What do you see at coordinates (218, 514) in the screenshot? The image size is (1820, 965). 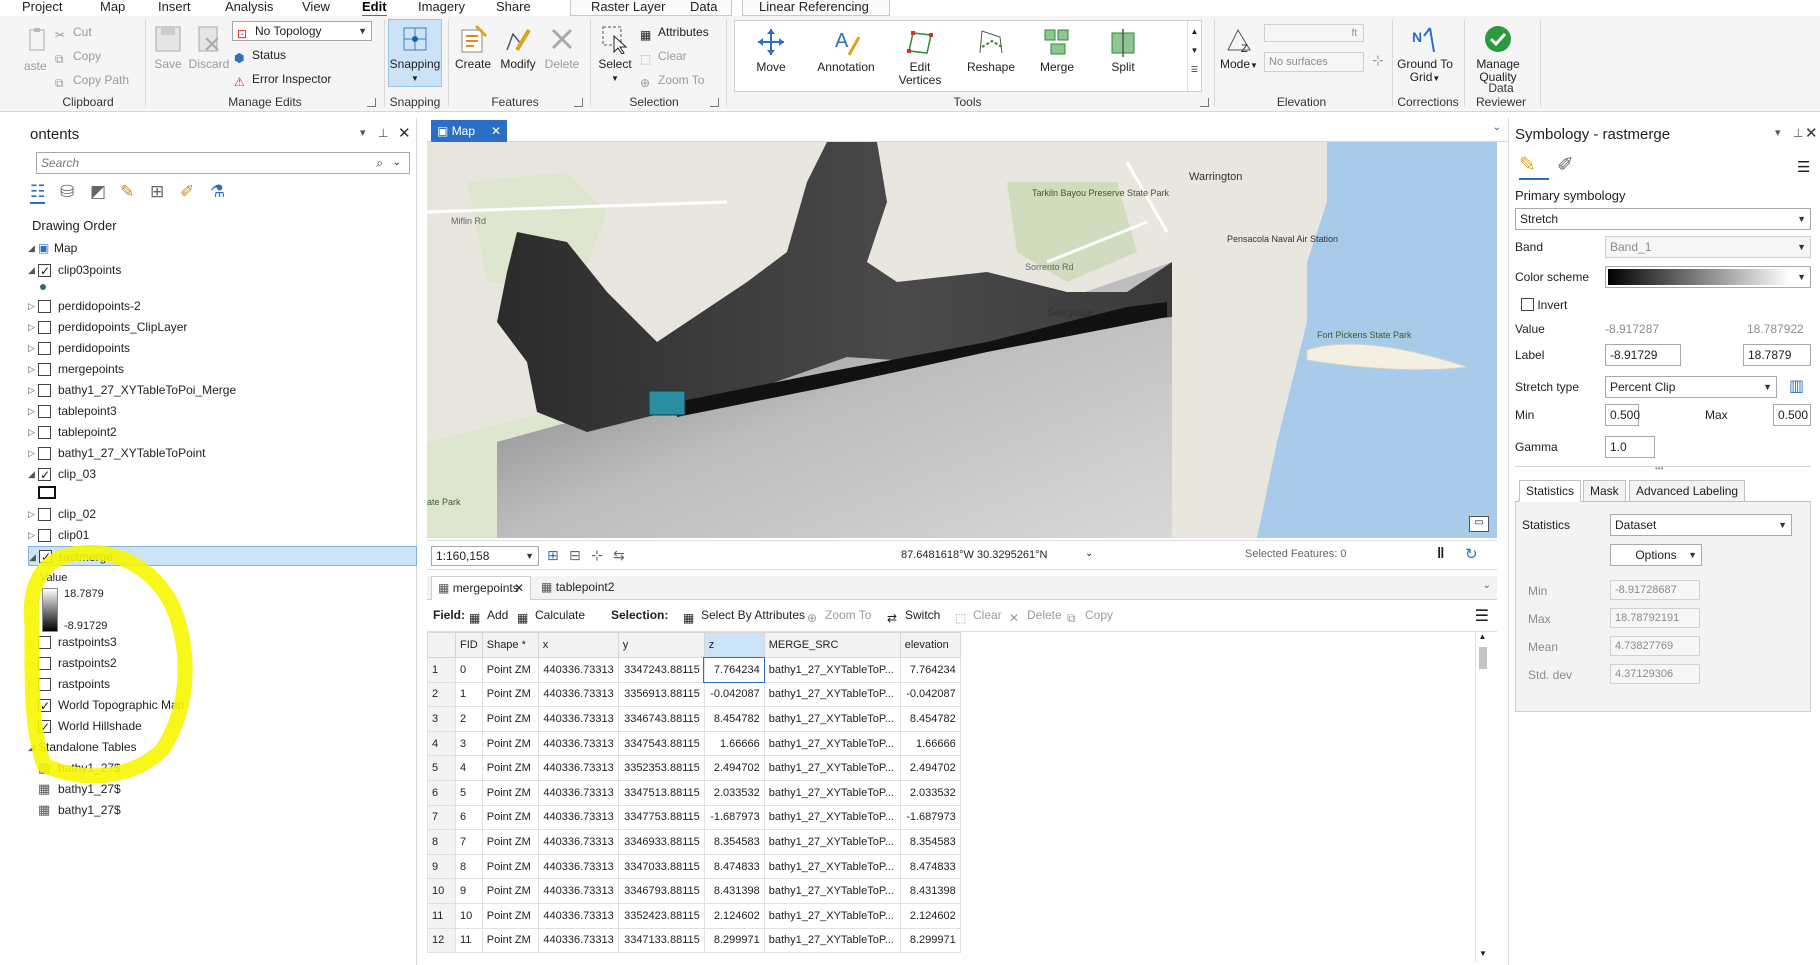 I see `layer-item: ▷ clip_02` at bounding box center [218, 514].